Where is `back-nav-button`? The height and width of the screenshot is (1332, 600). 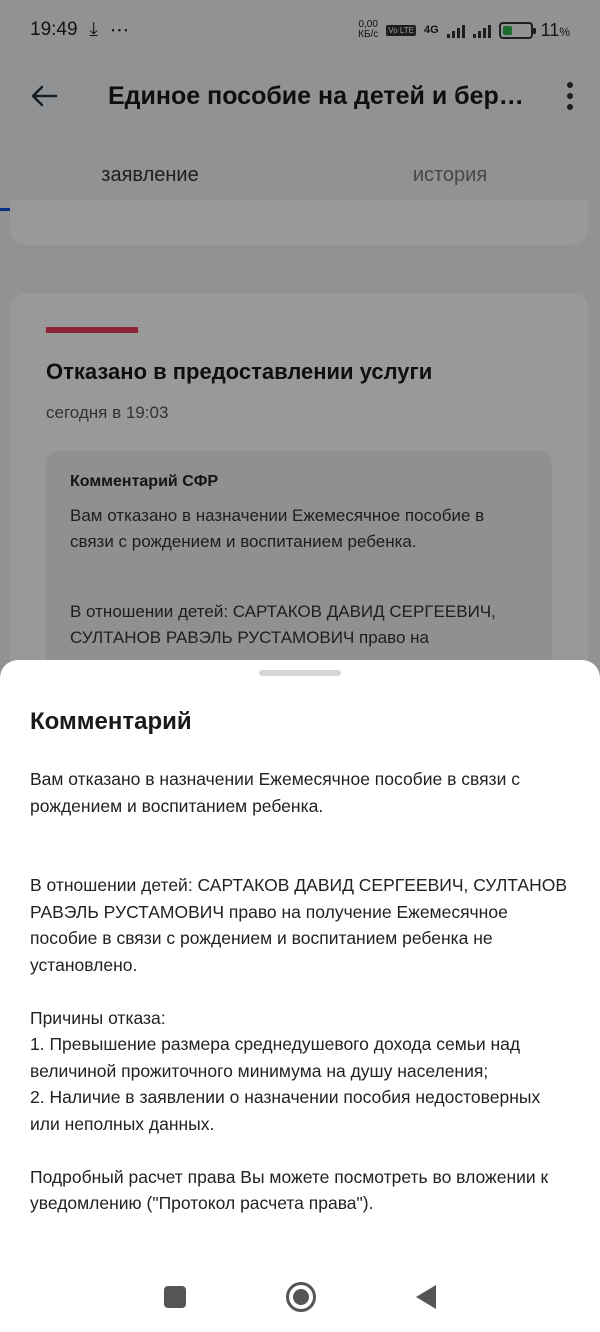 back-nav-button is located at coordinates (426, 1297).